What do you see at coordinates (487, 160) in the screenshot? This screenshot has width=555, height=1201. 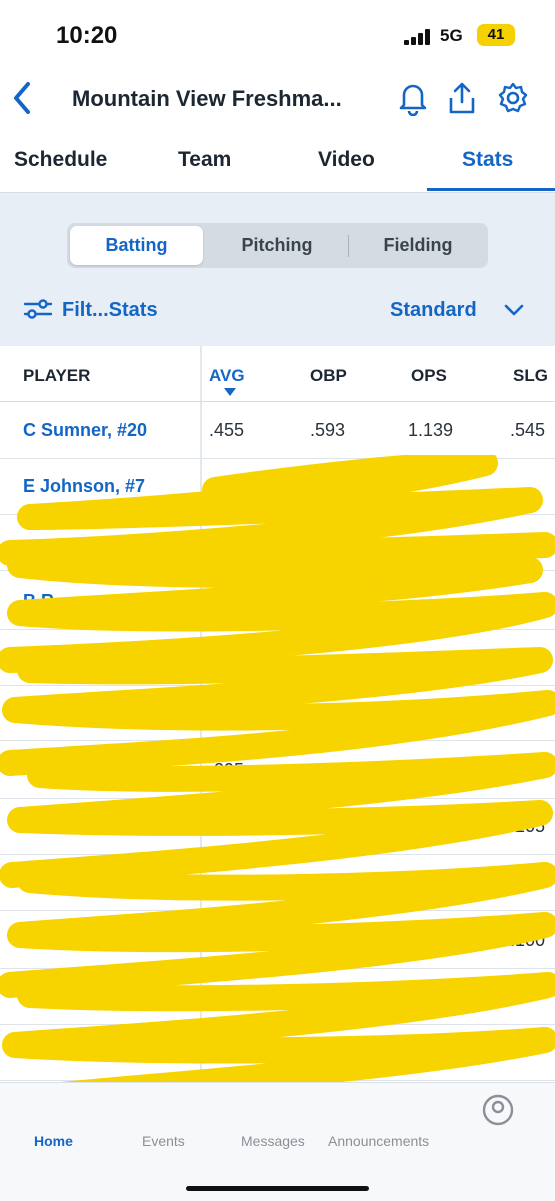 I see `tab-stats: Stats` at bounding box center [487, 160].